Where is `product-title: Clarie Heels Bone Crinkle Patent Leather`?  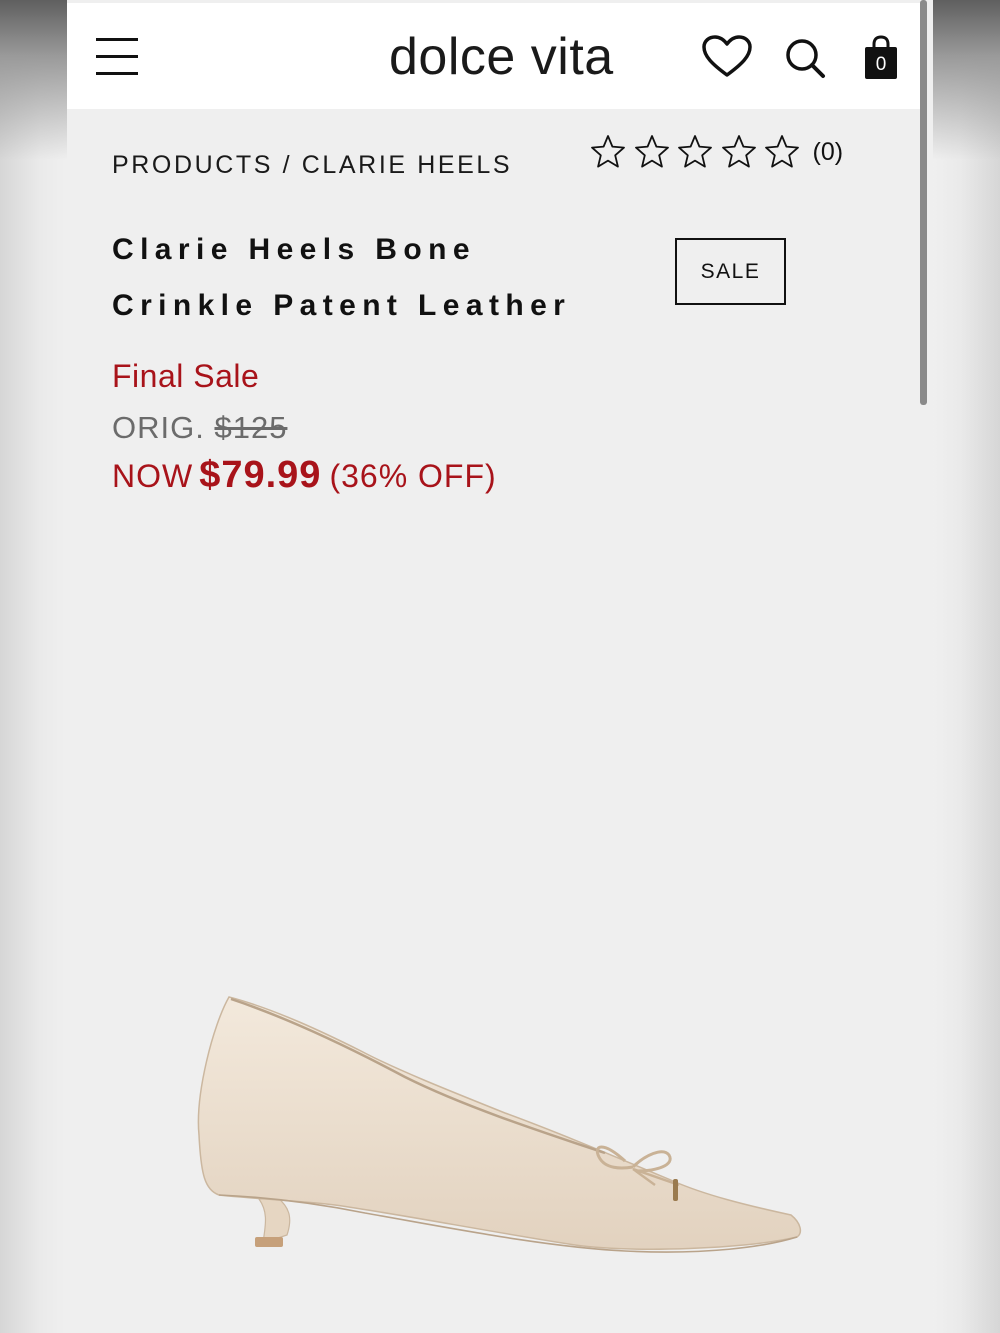 product-title: Clarie Heels Bone Crinkle Patent Leather is located at coordinates (372, 278).